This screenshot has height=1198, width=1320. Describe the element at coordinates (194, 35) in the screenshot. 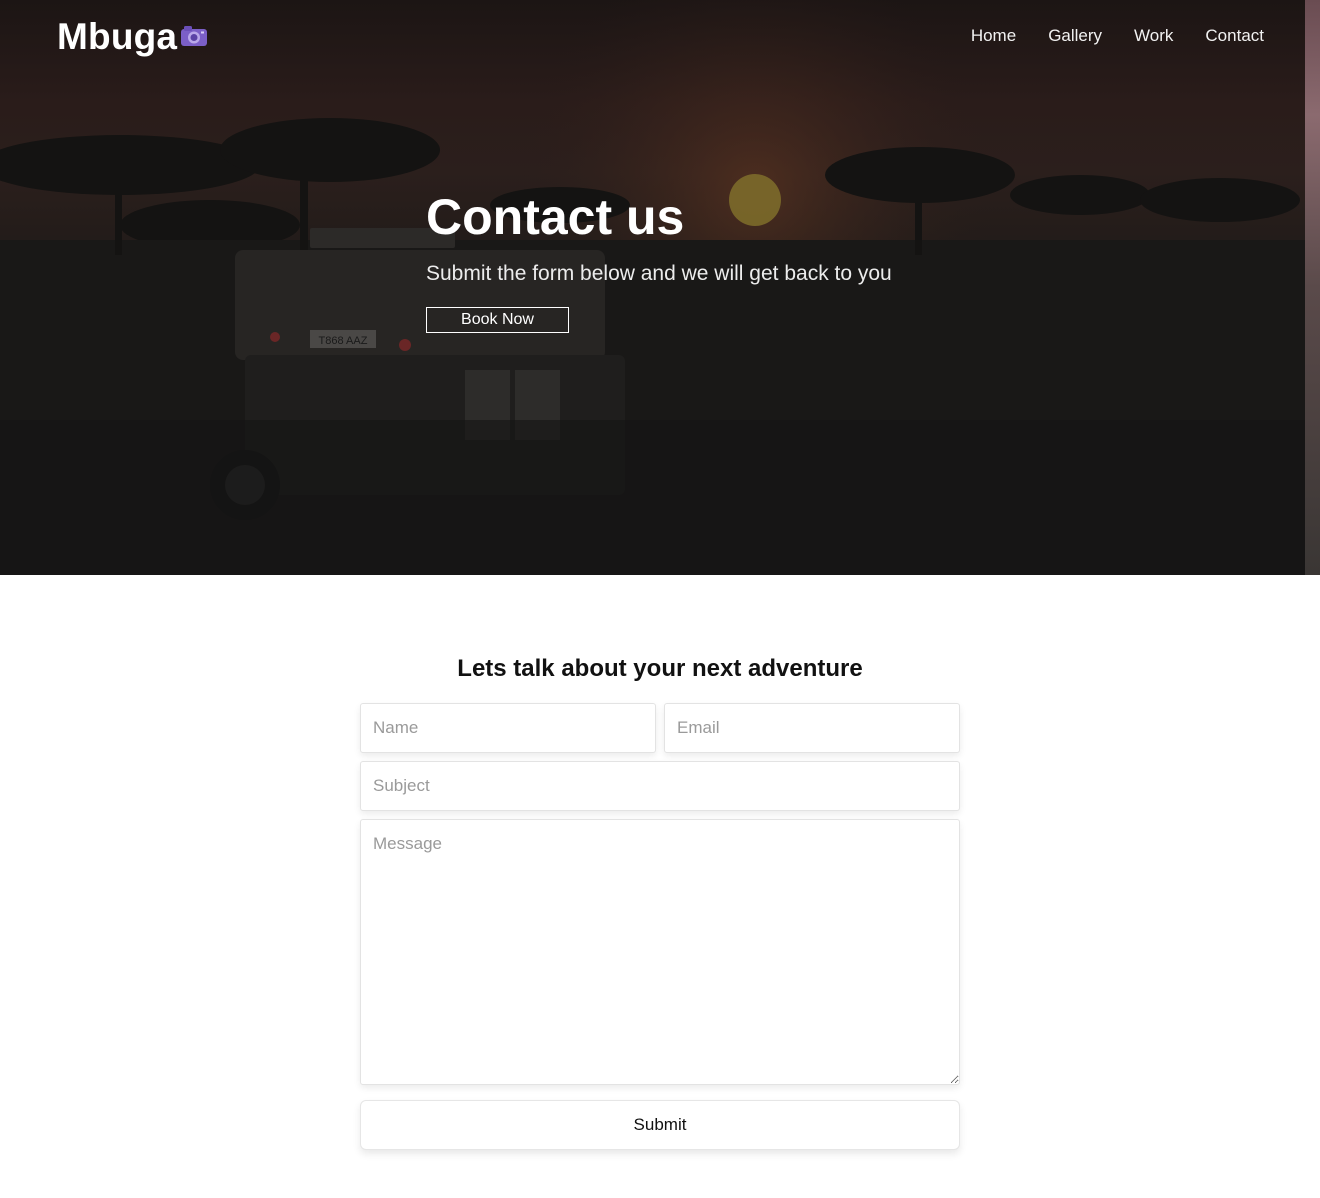

I see `camera-icon` at that location.